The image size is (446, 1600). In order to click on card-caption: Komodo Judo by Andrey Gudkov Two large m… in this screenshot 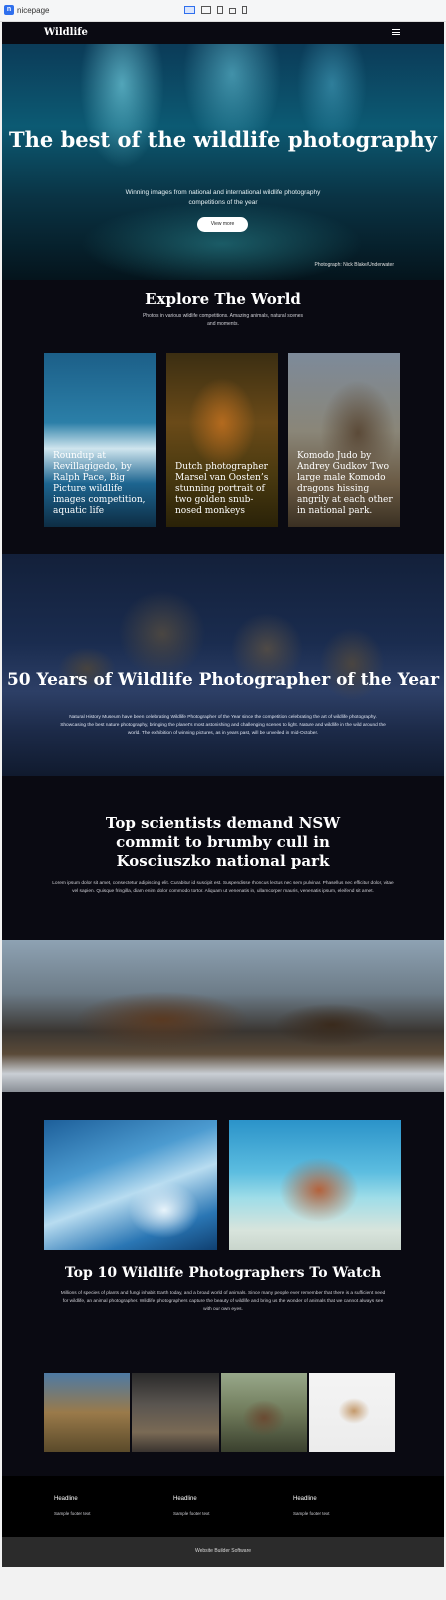, I will do `click(345, 483)`.